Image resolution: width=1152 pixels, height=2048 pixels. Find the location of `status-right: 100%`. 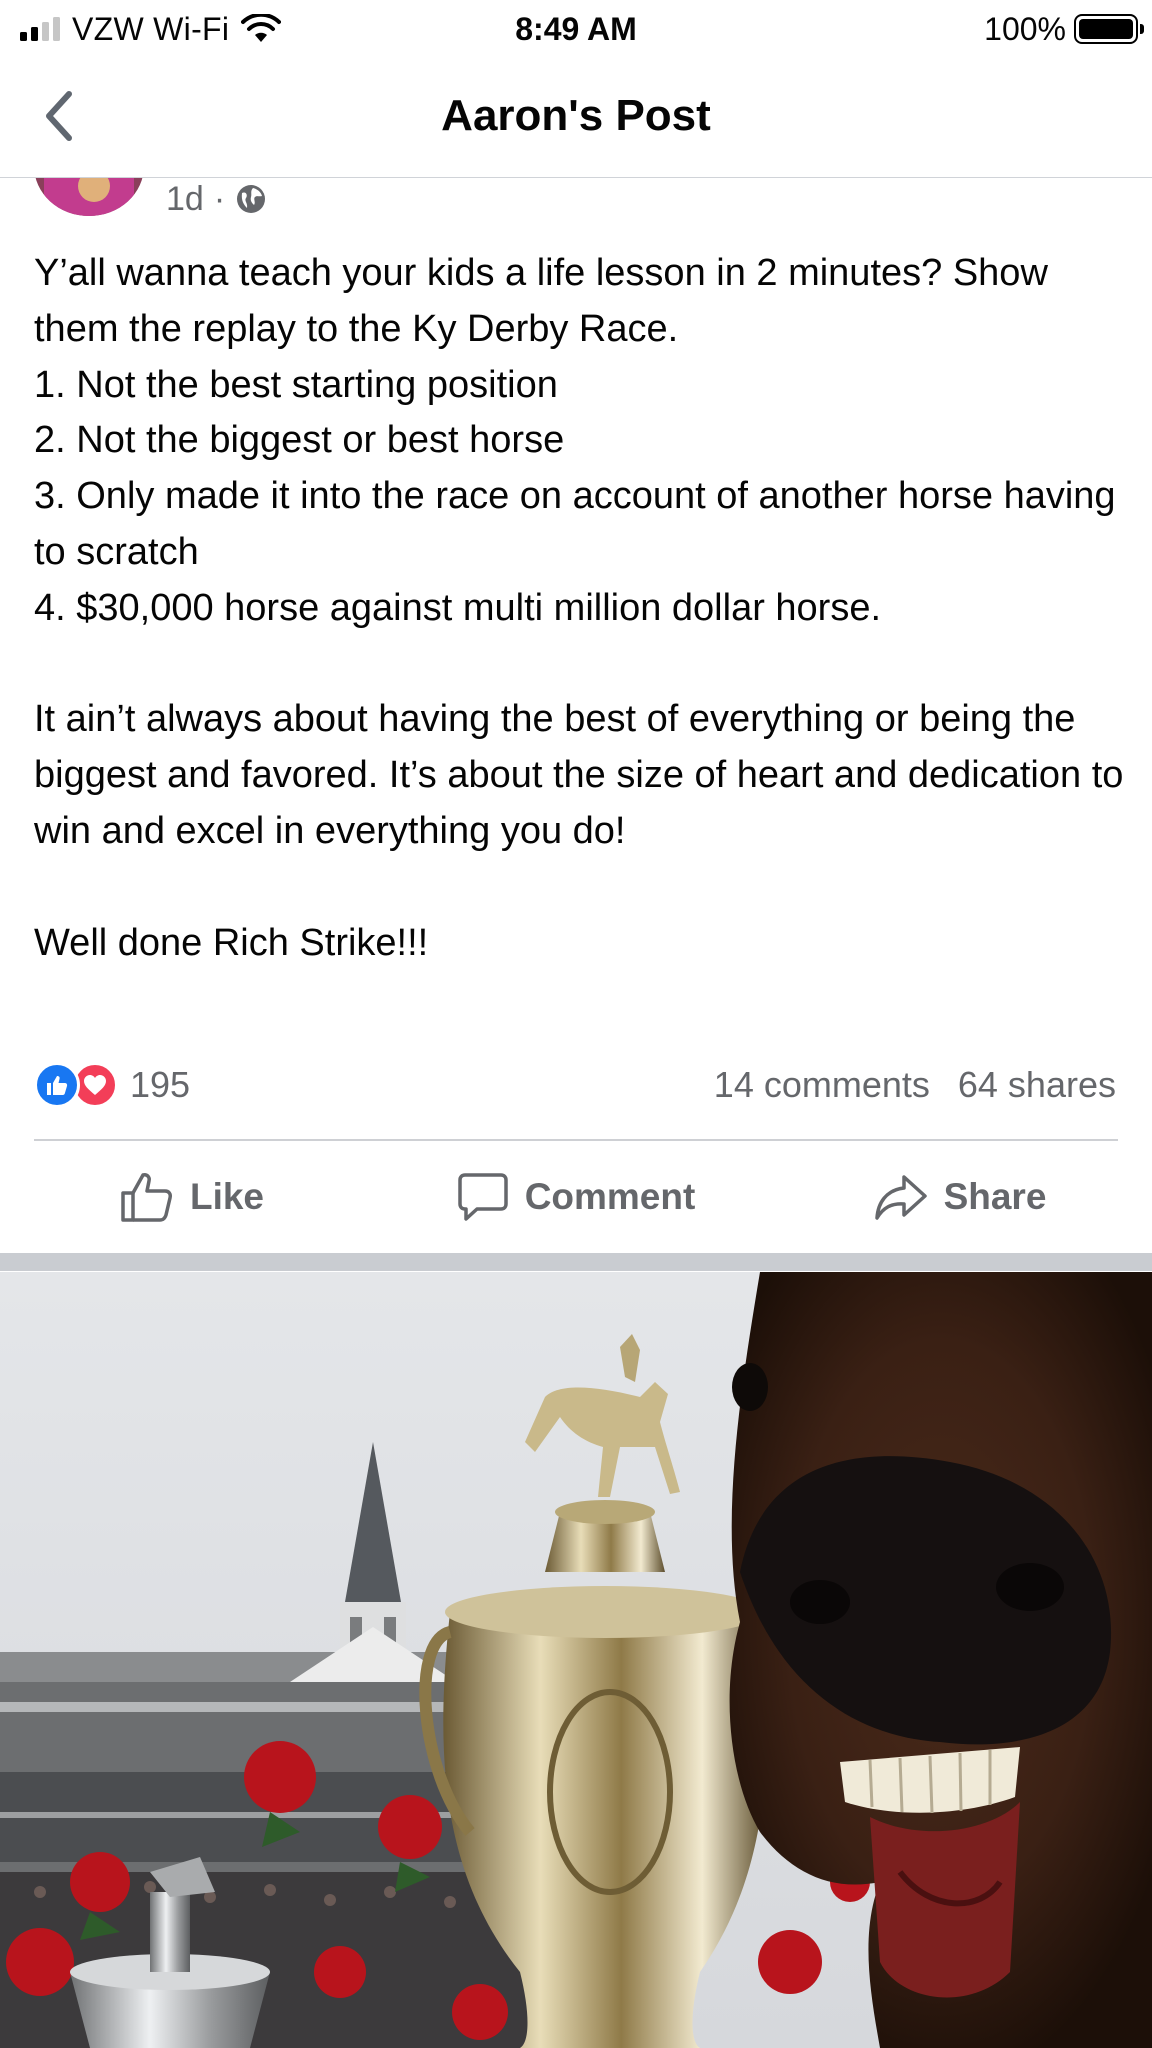

status-right: 100% is located at coordinates (1064, 29).